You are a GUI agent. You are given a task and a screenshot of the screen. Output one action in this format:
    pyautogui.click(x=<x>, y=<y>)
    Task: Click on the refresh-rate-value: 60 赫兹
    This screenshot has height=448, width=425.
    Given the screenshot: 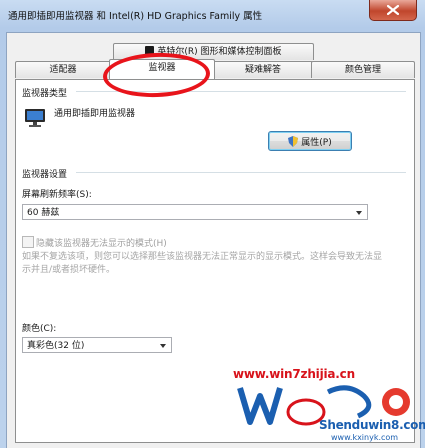 What is the action you would take?
    pyautogui.click(x=43, y=213)
    